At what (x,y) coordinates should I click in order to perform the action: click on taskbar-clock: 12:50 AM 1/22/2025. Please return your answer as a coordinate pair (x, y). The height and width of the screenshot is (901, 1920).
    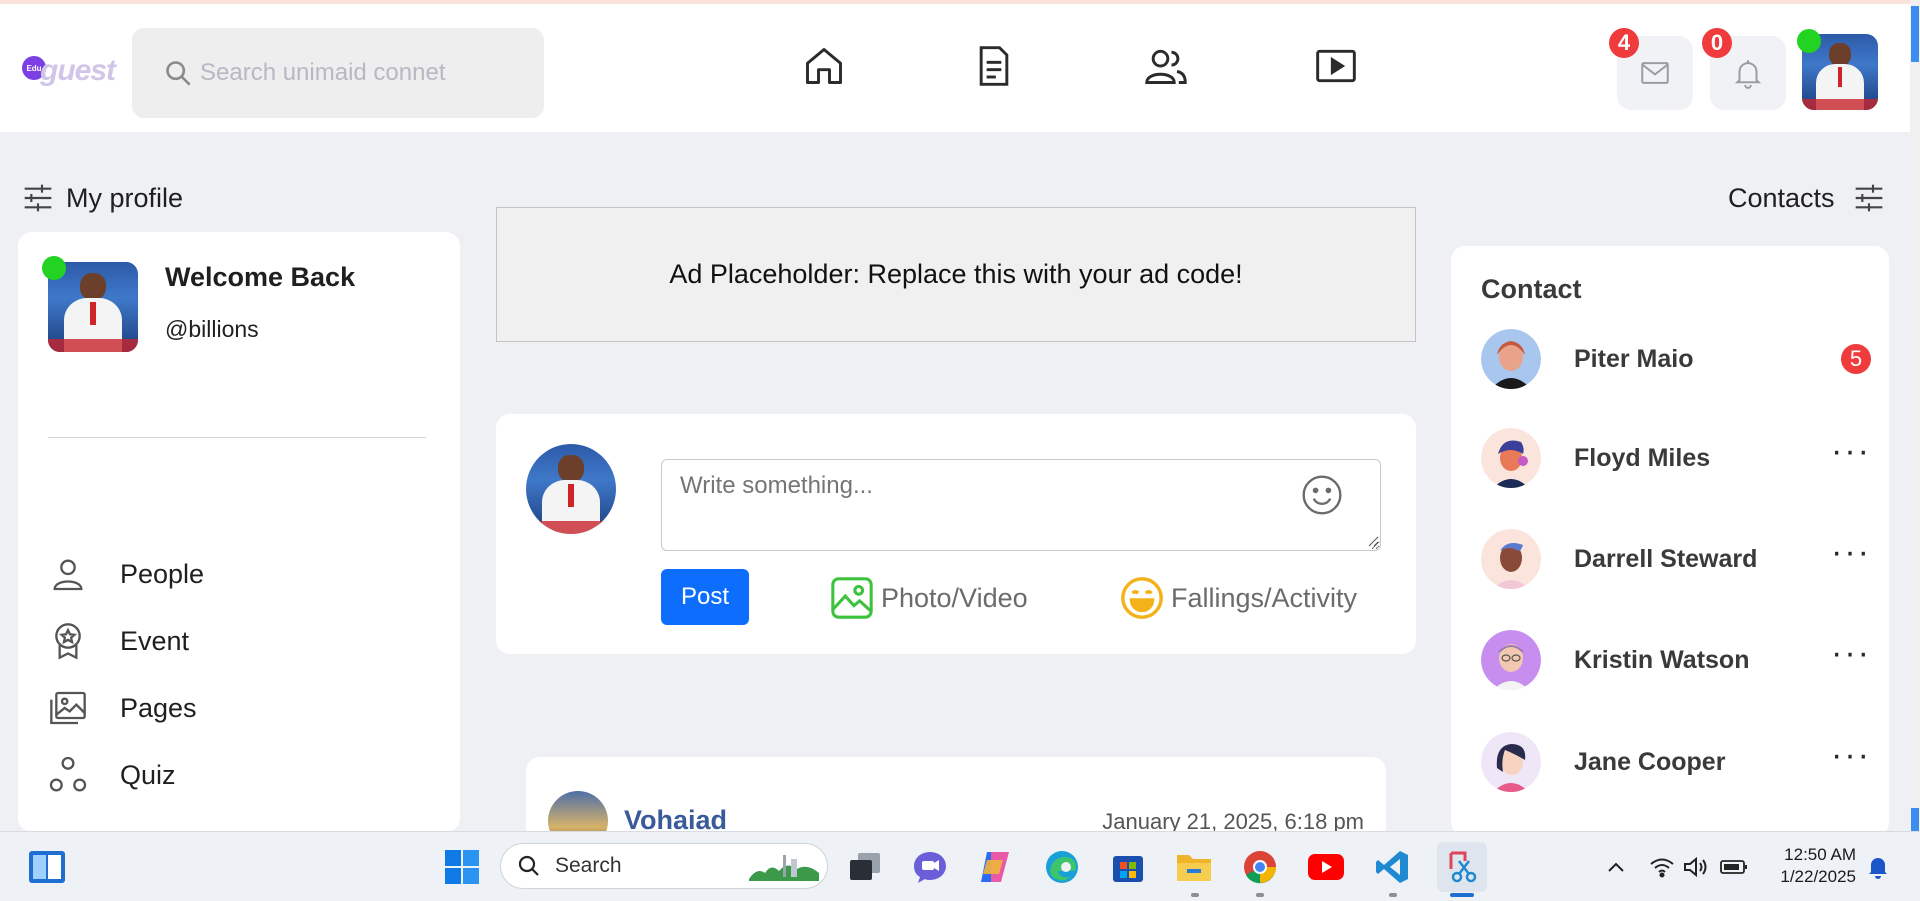
    Looking at the image, I should click on (1812, 866).